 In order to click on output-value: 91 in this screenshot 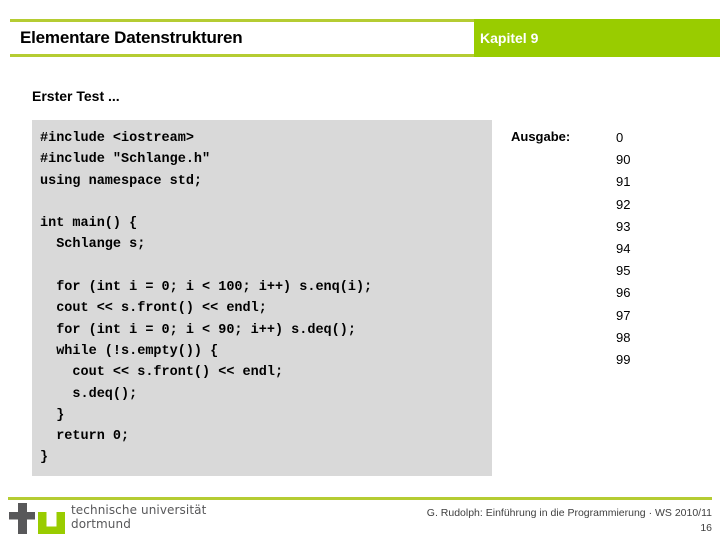, I will do `click(623, 182)`.